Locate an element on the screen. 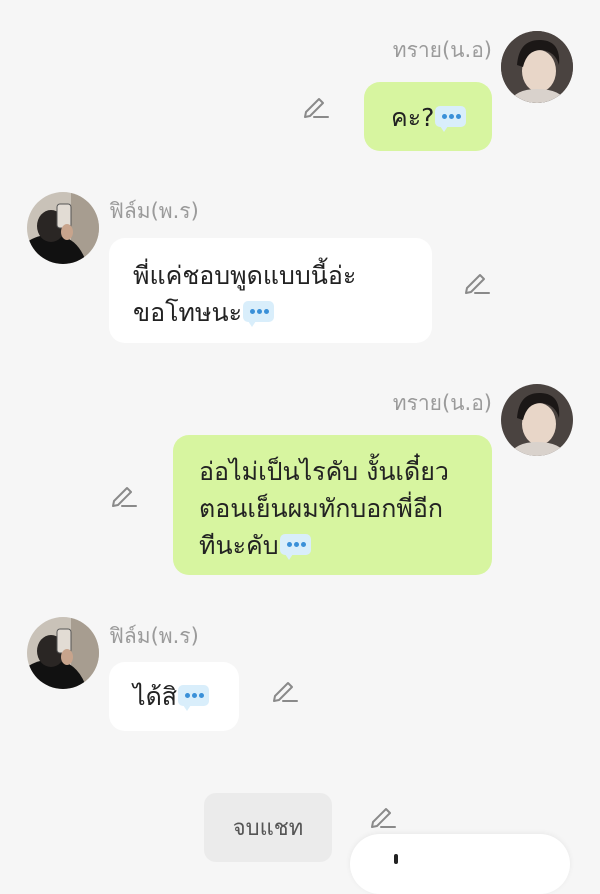  bottom-action-card is located at coordinates (460, 864).